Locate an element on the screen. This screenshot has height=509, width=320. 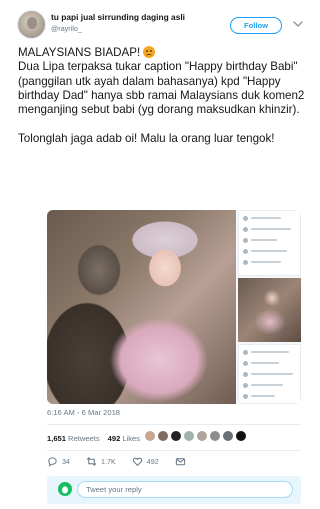
like-button: 492 is located at coordinates (145, 461).